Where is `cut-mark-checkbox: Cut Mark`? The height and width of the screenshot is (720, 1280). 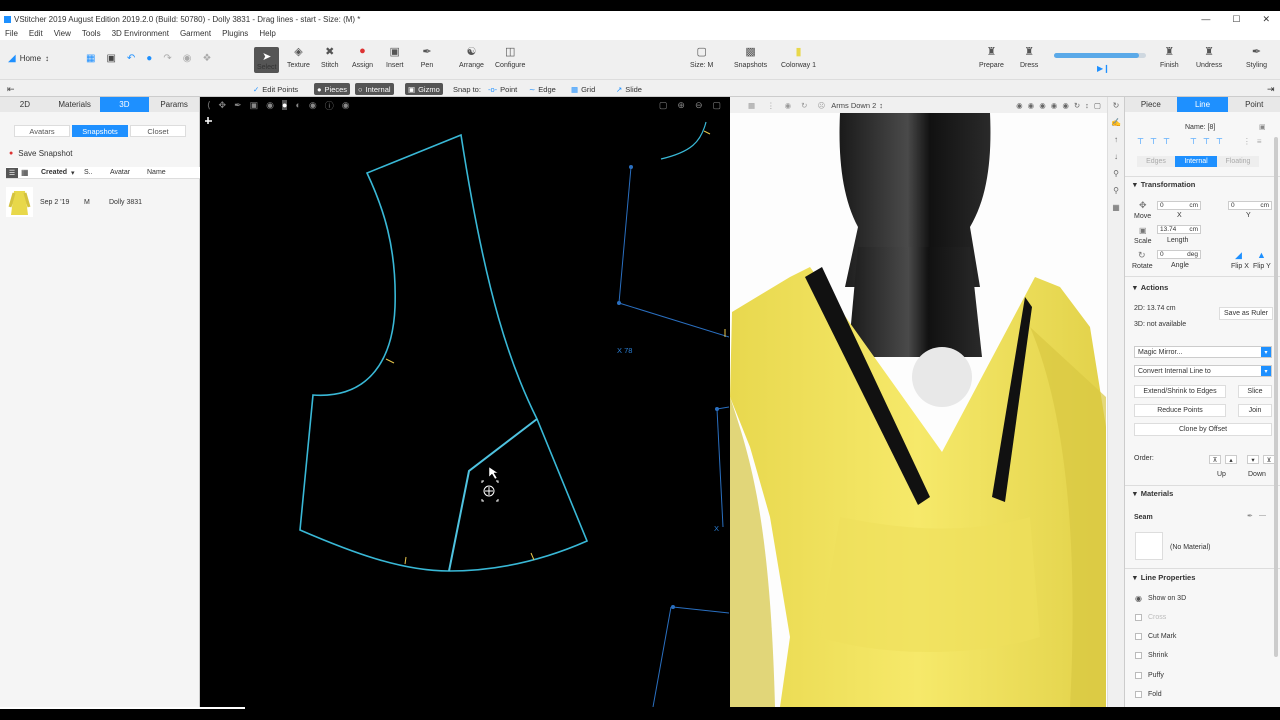
cut-mark-checkbox: Cut Mark is located at coordinates (1155, 636).